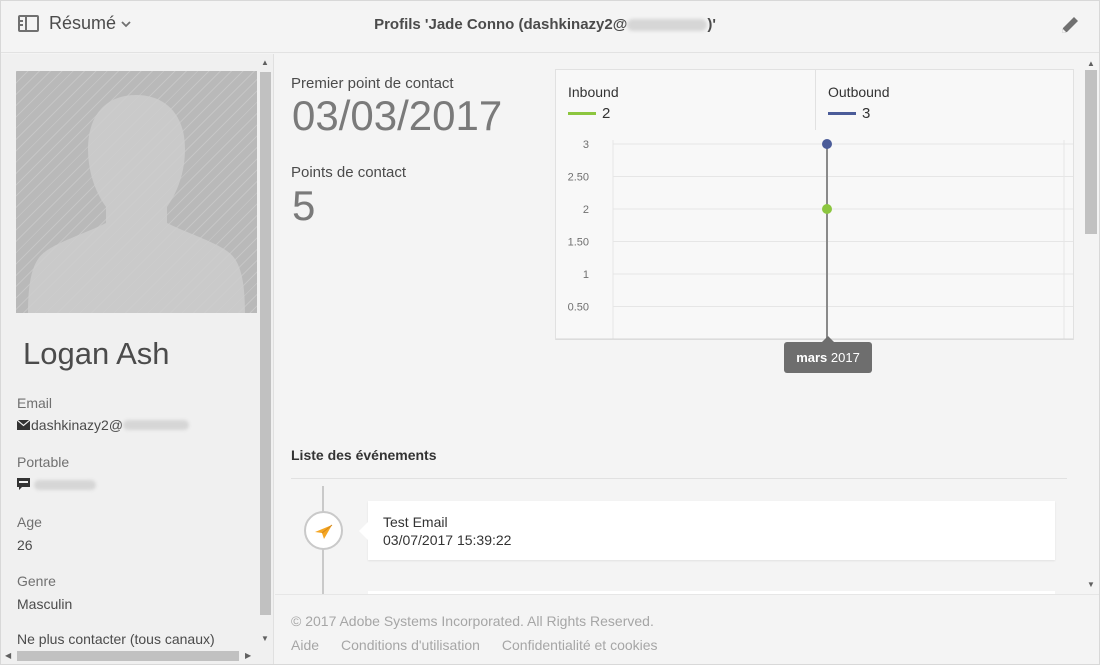 Image resolution: width=1100 pixels, height=665 pixels. What do you see at coordinates (305, 645) in the screenshot?
I see `help-link: Aide` at bounding box center [305, 645].